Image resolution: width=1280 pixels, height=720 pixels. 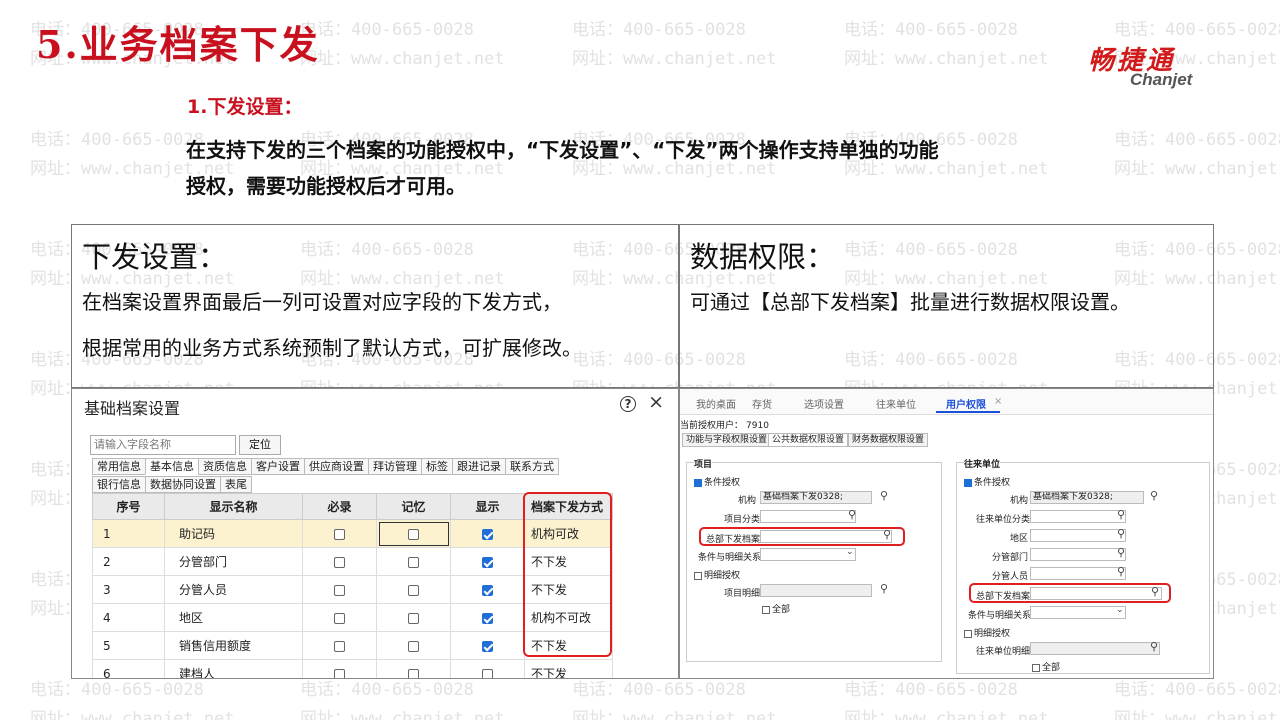 What do you see at coordinates (352, 668) in the screenshot?
I see `table-row: 6 建档人 不下发` at bounding box center [352, 668].